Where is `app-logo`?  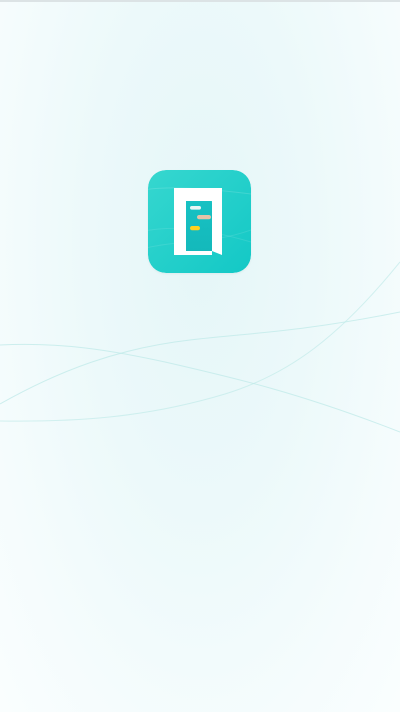
app-logo is located at coordinates (199, 221).